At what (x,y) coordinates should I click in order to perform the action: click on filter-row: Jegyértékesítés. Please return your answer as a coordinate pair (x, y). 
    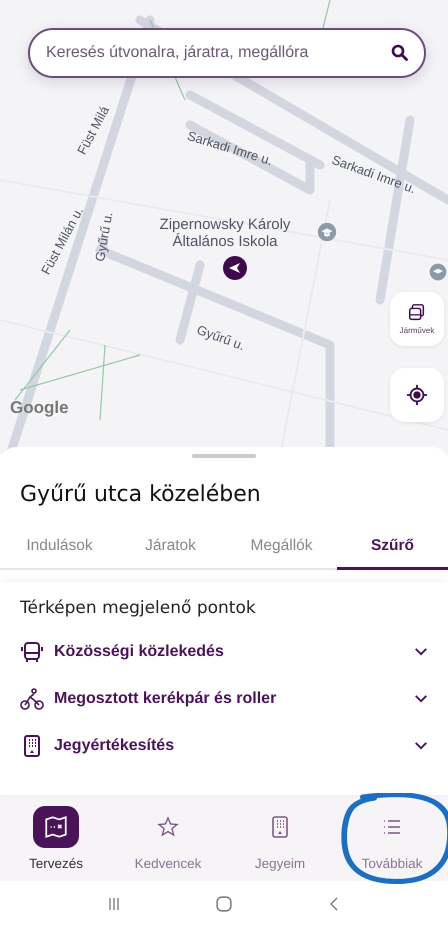
    Looking at the image, I should click on (224, 745).